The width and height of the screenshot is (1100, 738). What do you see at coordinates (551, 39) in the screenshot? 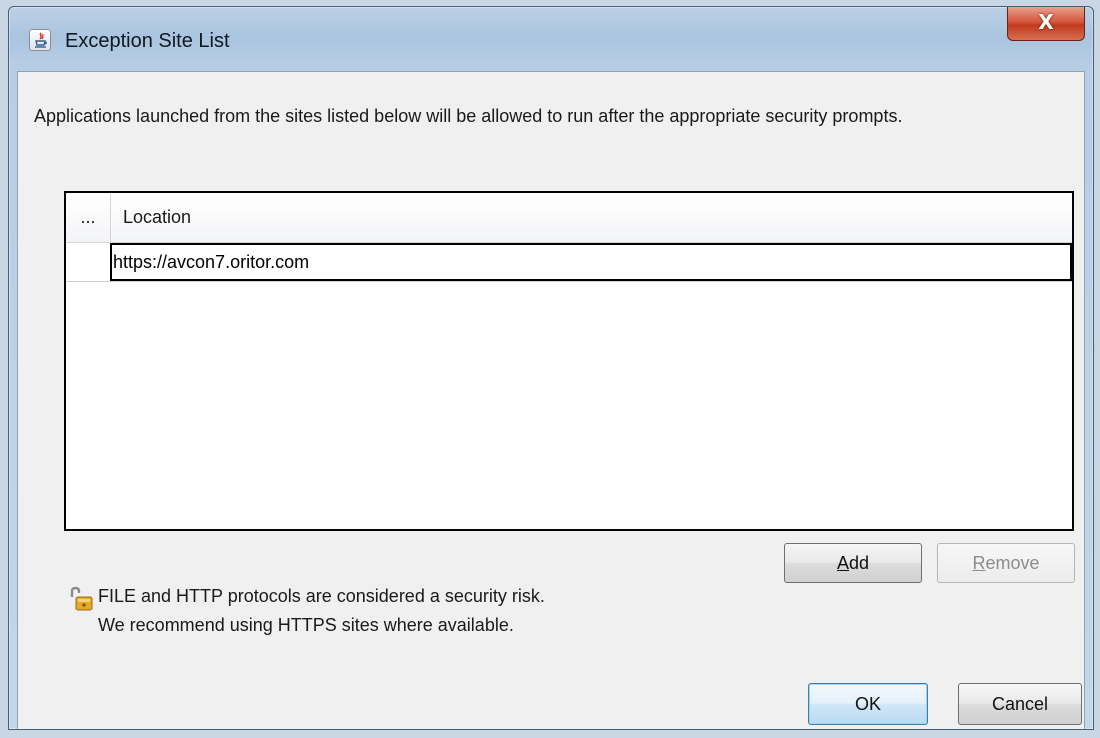
I see `title-bar: Exception Site List X` at bounding box center [551, 39].